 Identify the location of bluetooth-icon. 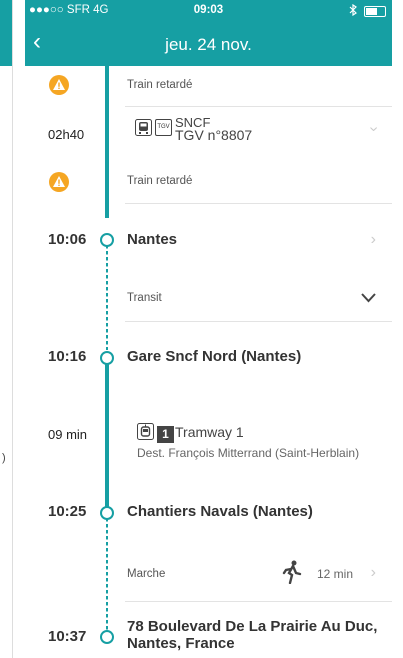
(353, 11).